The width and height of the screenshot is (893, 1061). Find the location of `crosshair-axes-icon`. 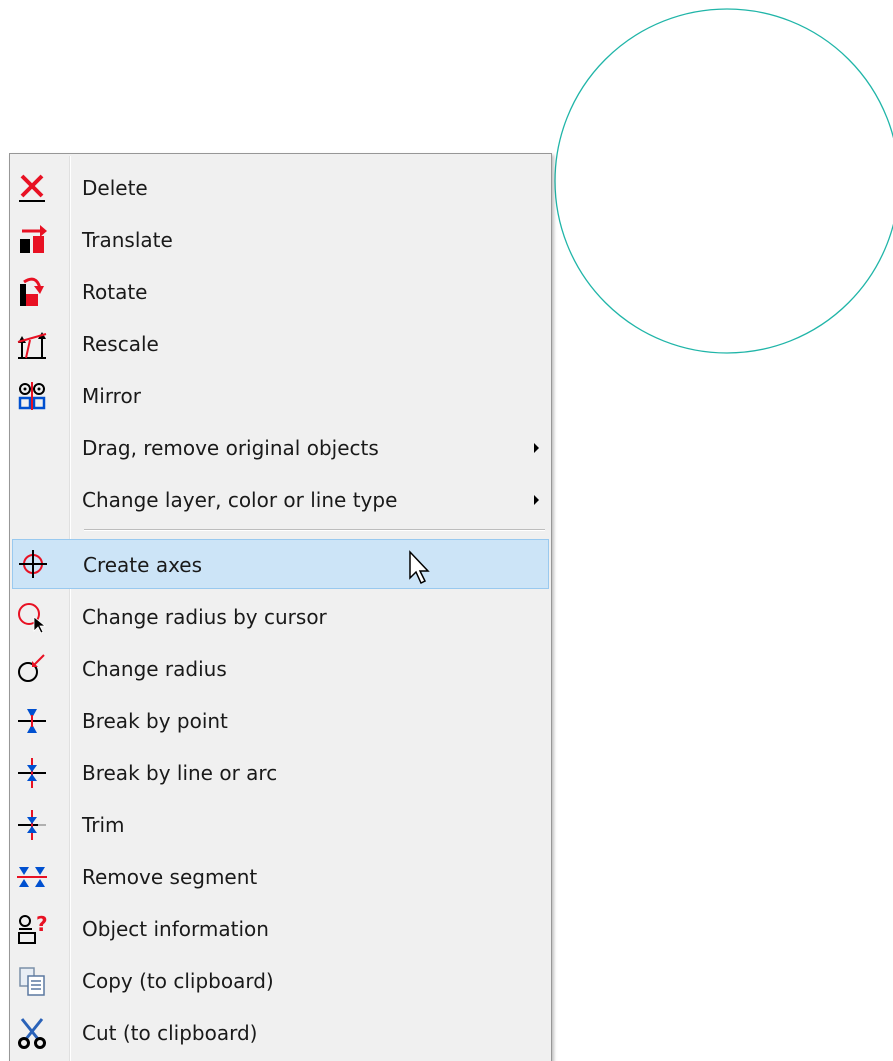

crosshair-axes-icon is located at coordinates (33, 564).